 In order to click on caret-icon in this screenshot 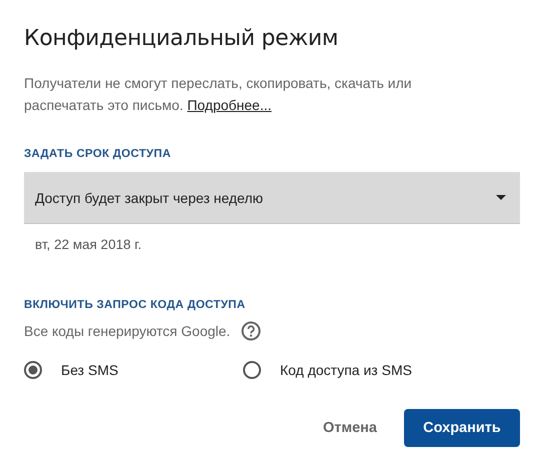, I will do `click(501, 197)`.